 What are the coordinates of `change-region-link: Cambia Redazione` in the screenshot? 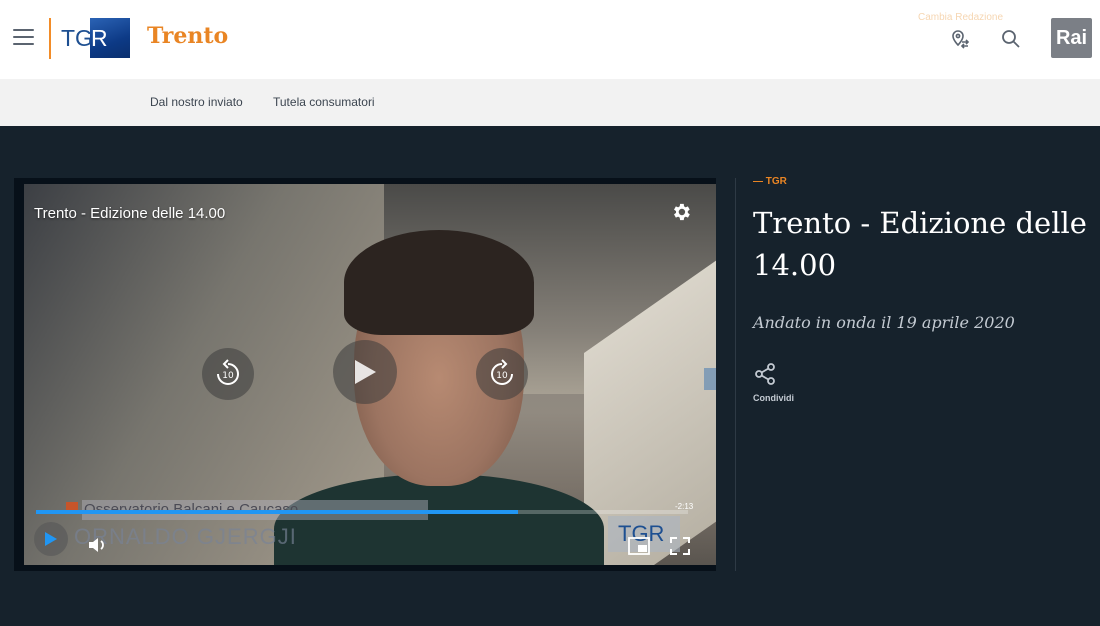 It's located at (960, 17).